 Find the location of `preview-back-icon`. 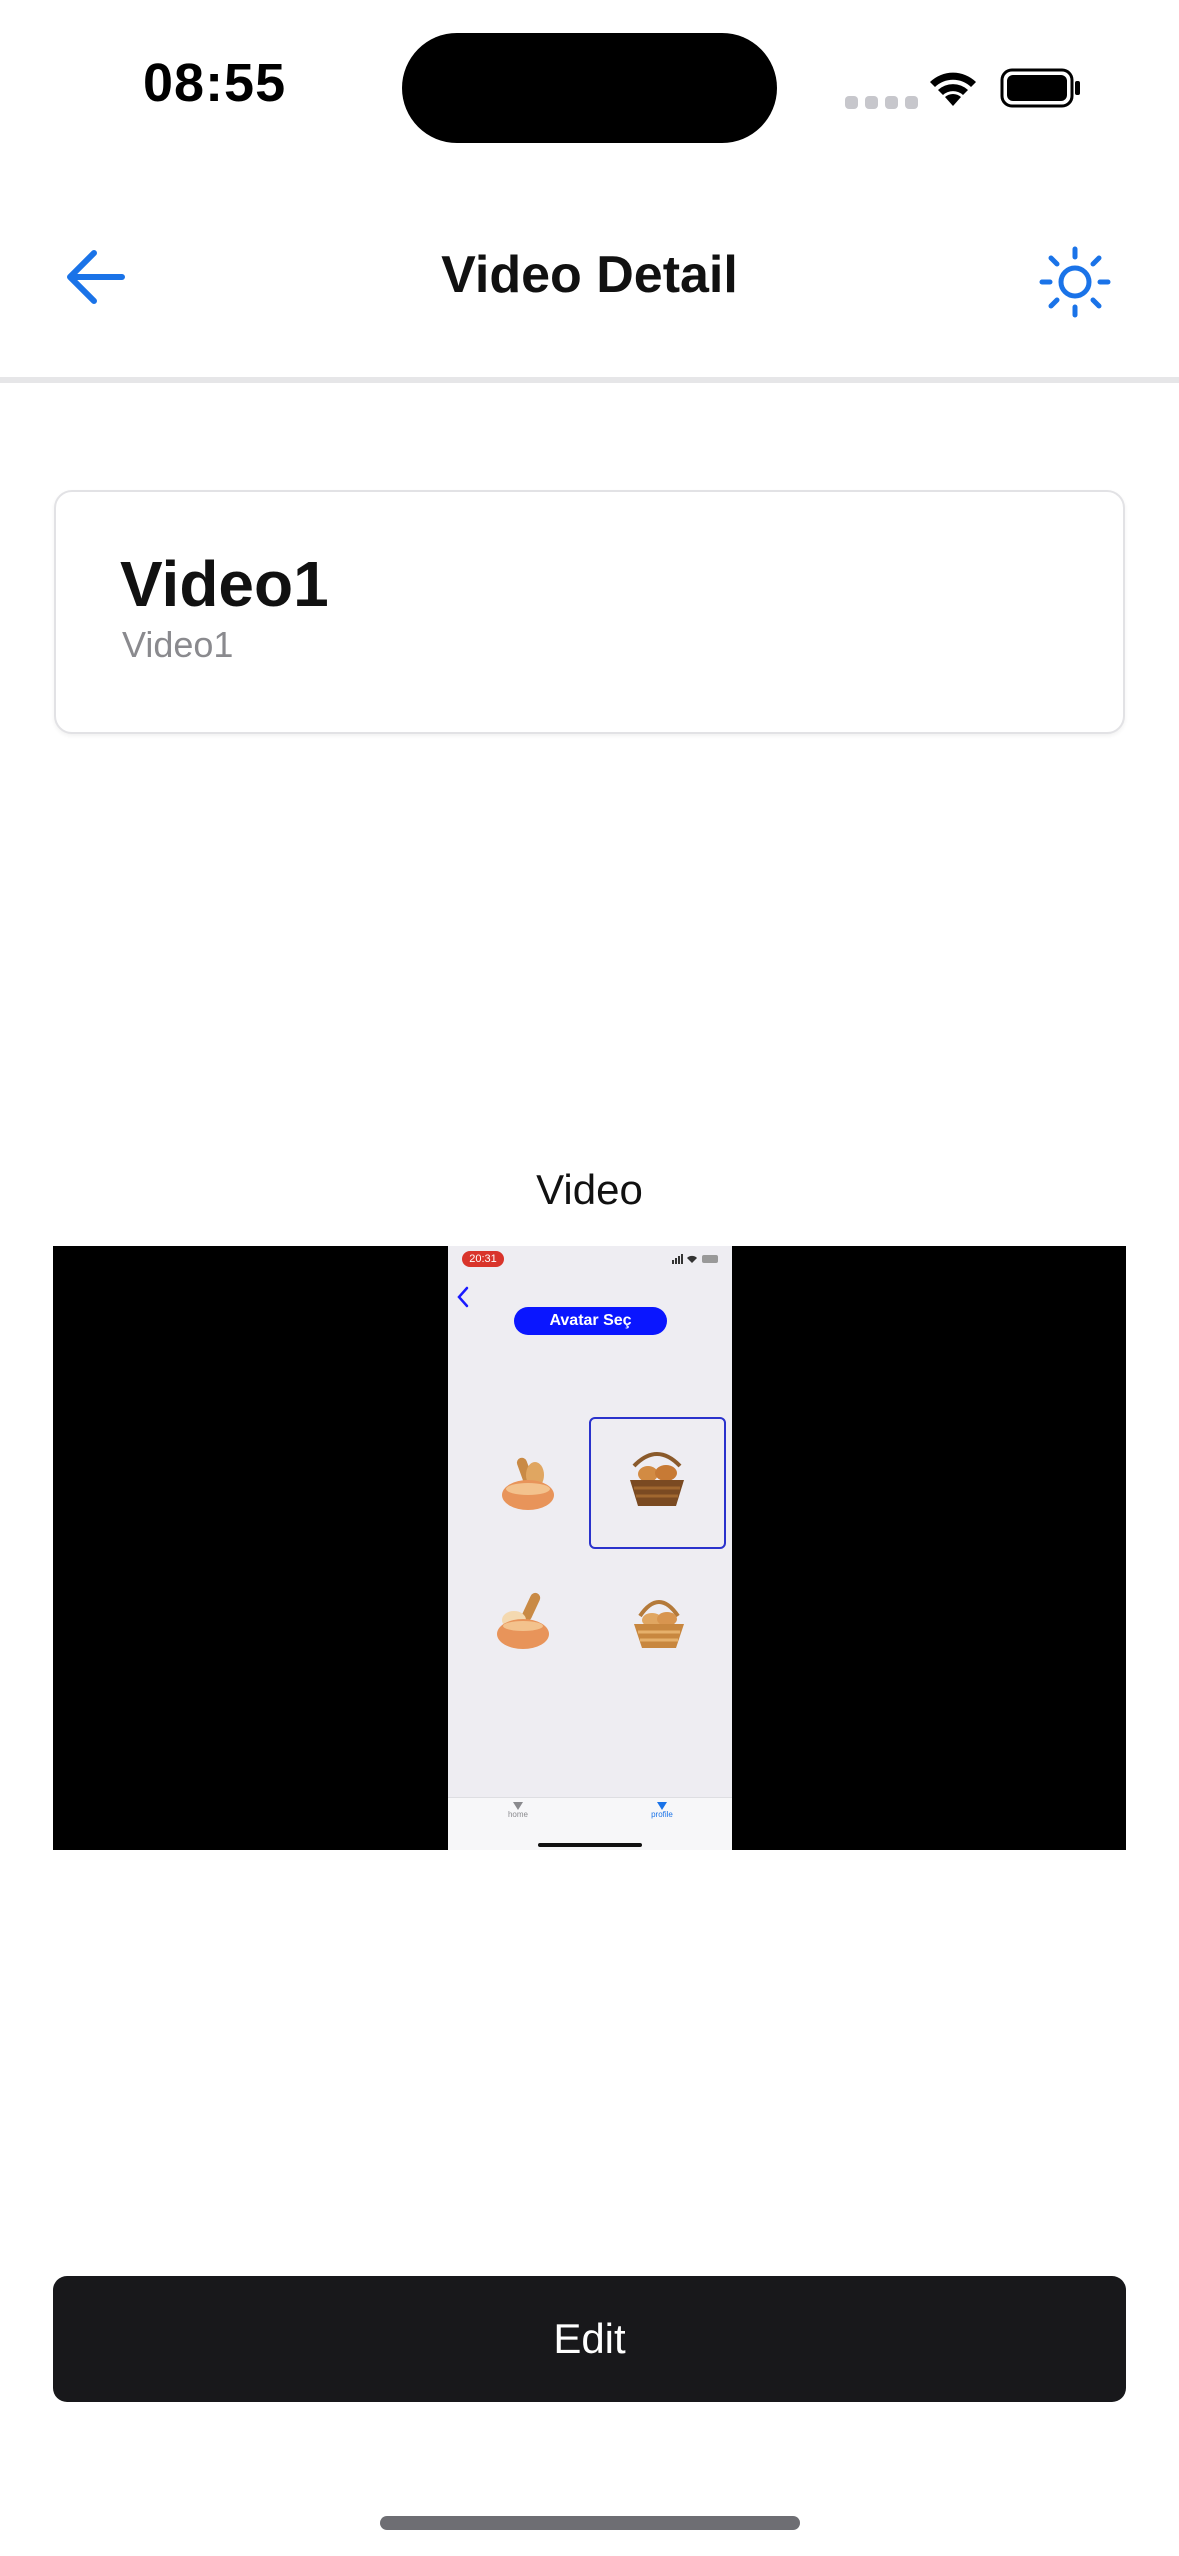

preview-back-icon is located at coordinates (463, 1297).